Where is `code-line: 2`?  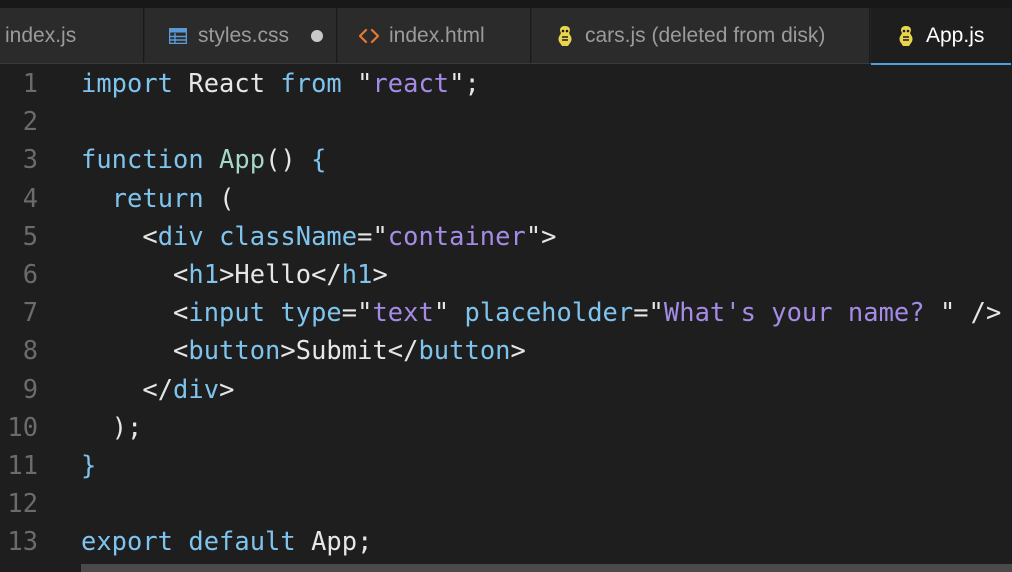
code-line: 2 is located at coordinates (506, 121).